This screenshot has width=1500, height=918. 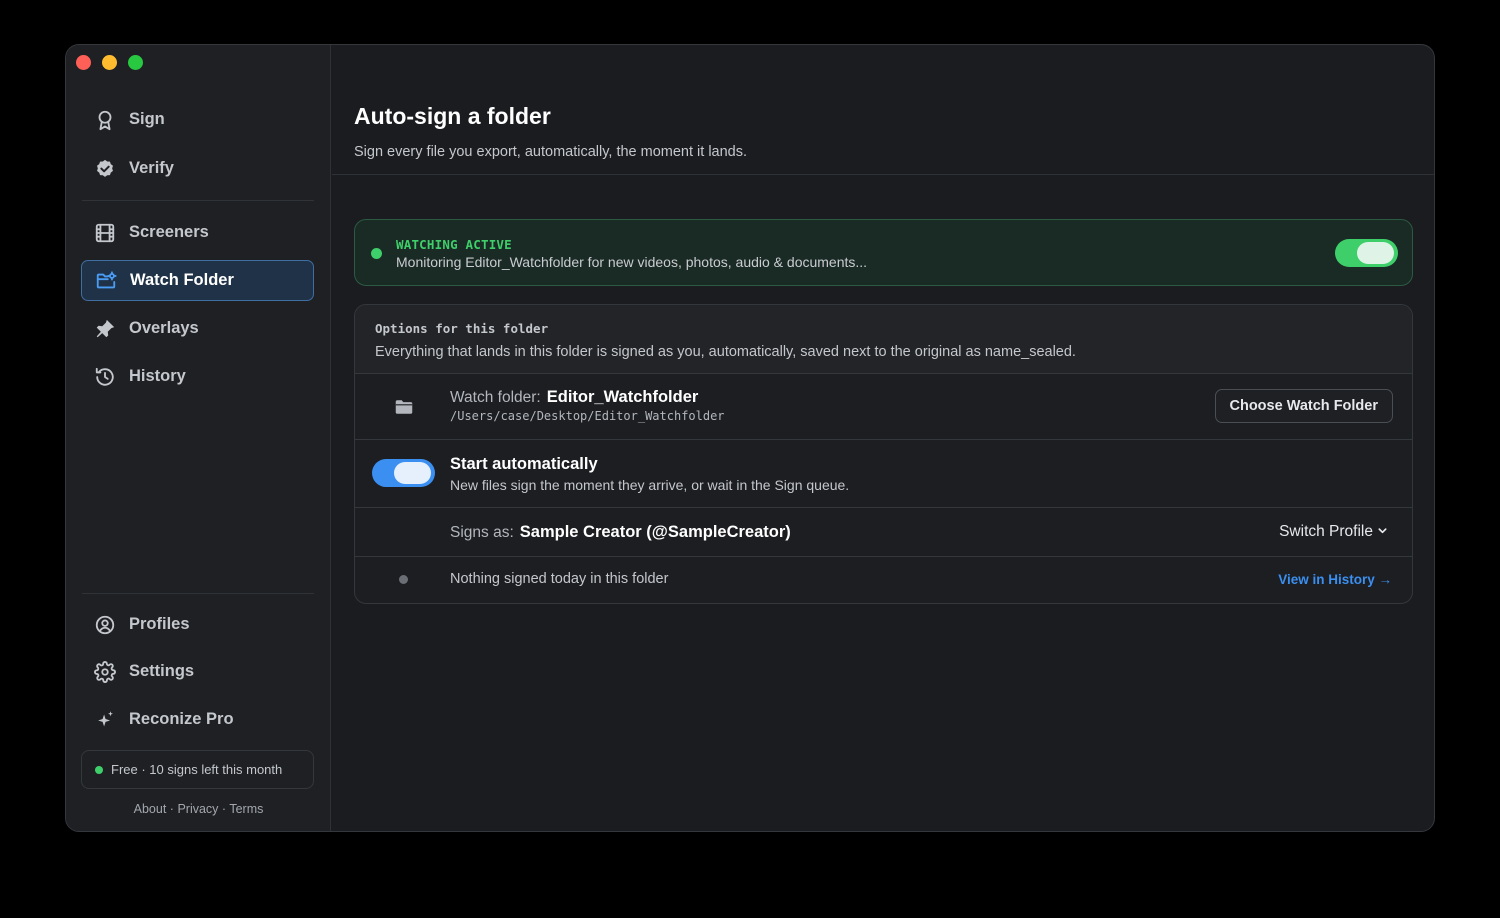 I want to click on switch-profile-button: Switch Profile, so click(x=1333, y=532).